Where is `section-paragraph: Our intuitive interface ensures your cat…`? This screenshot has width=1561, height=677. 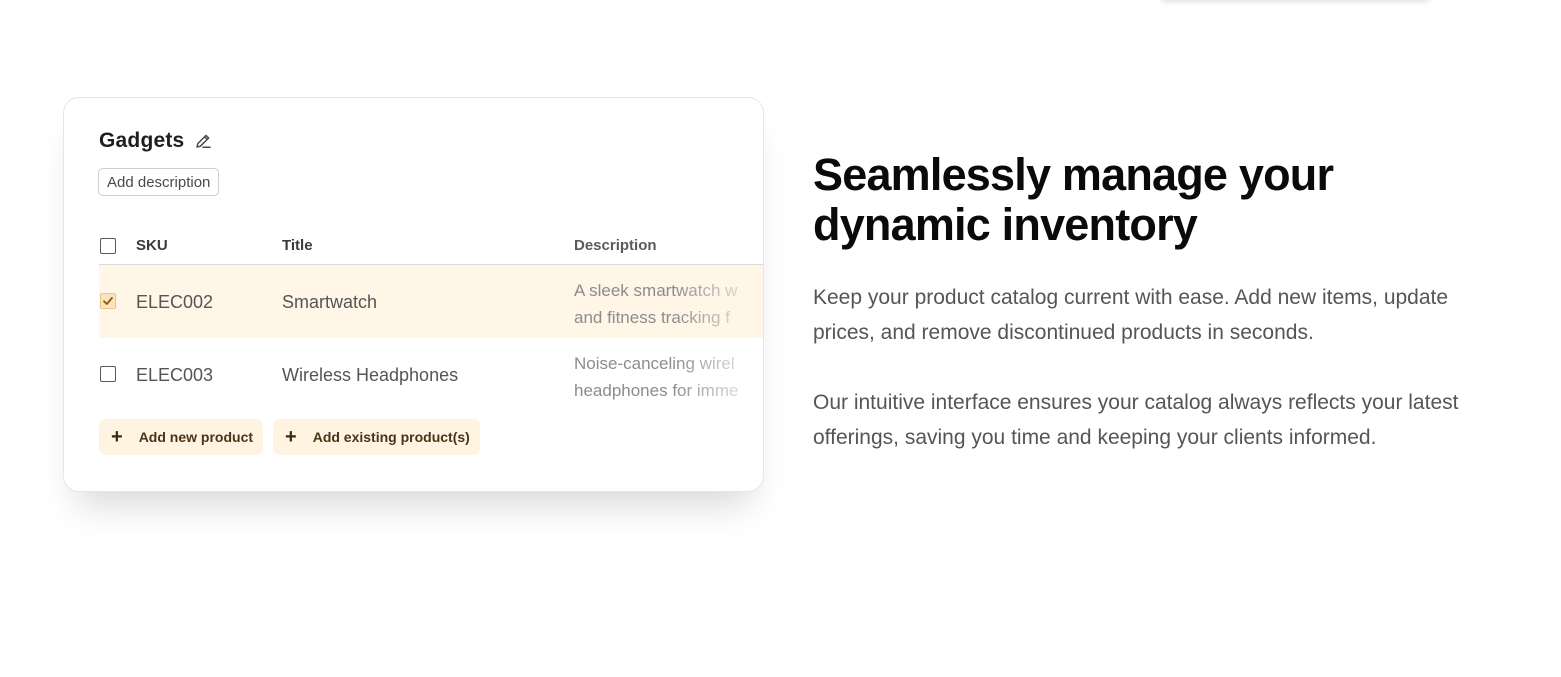
section-paragraph: Our intuitive interface ensures your cat… is located at coordinates (1136, 420).